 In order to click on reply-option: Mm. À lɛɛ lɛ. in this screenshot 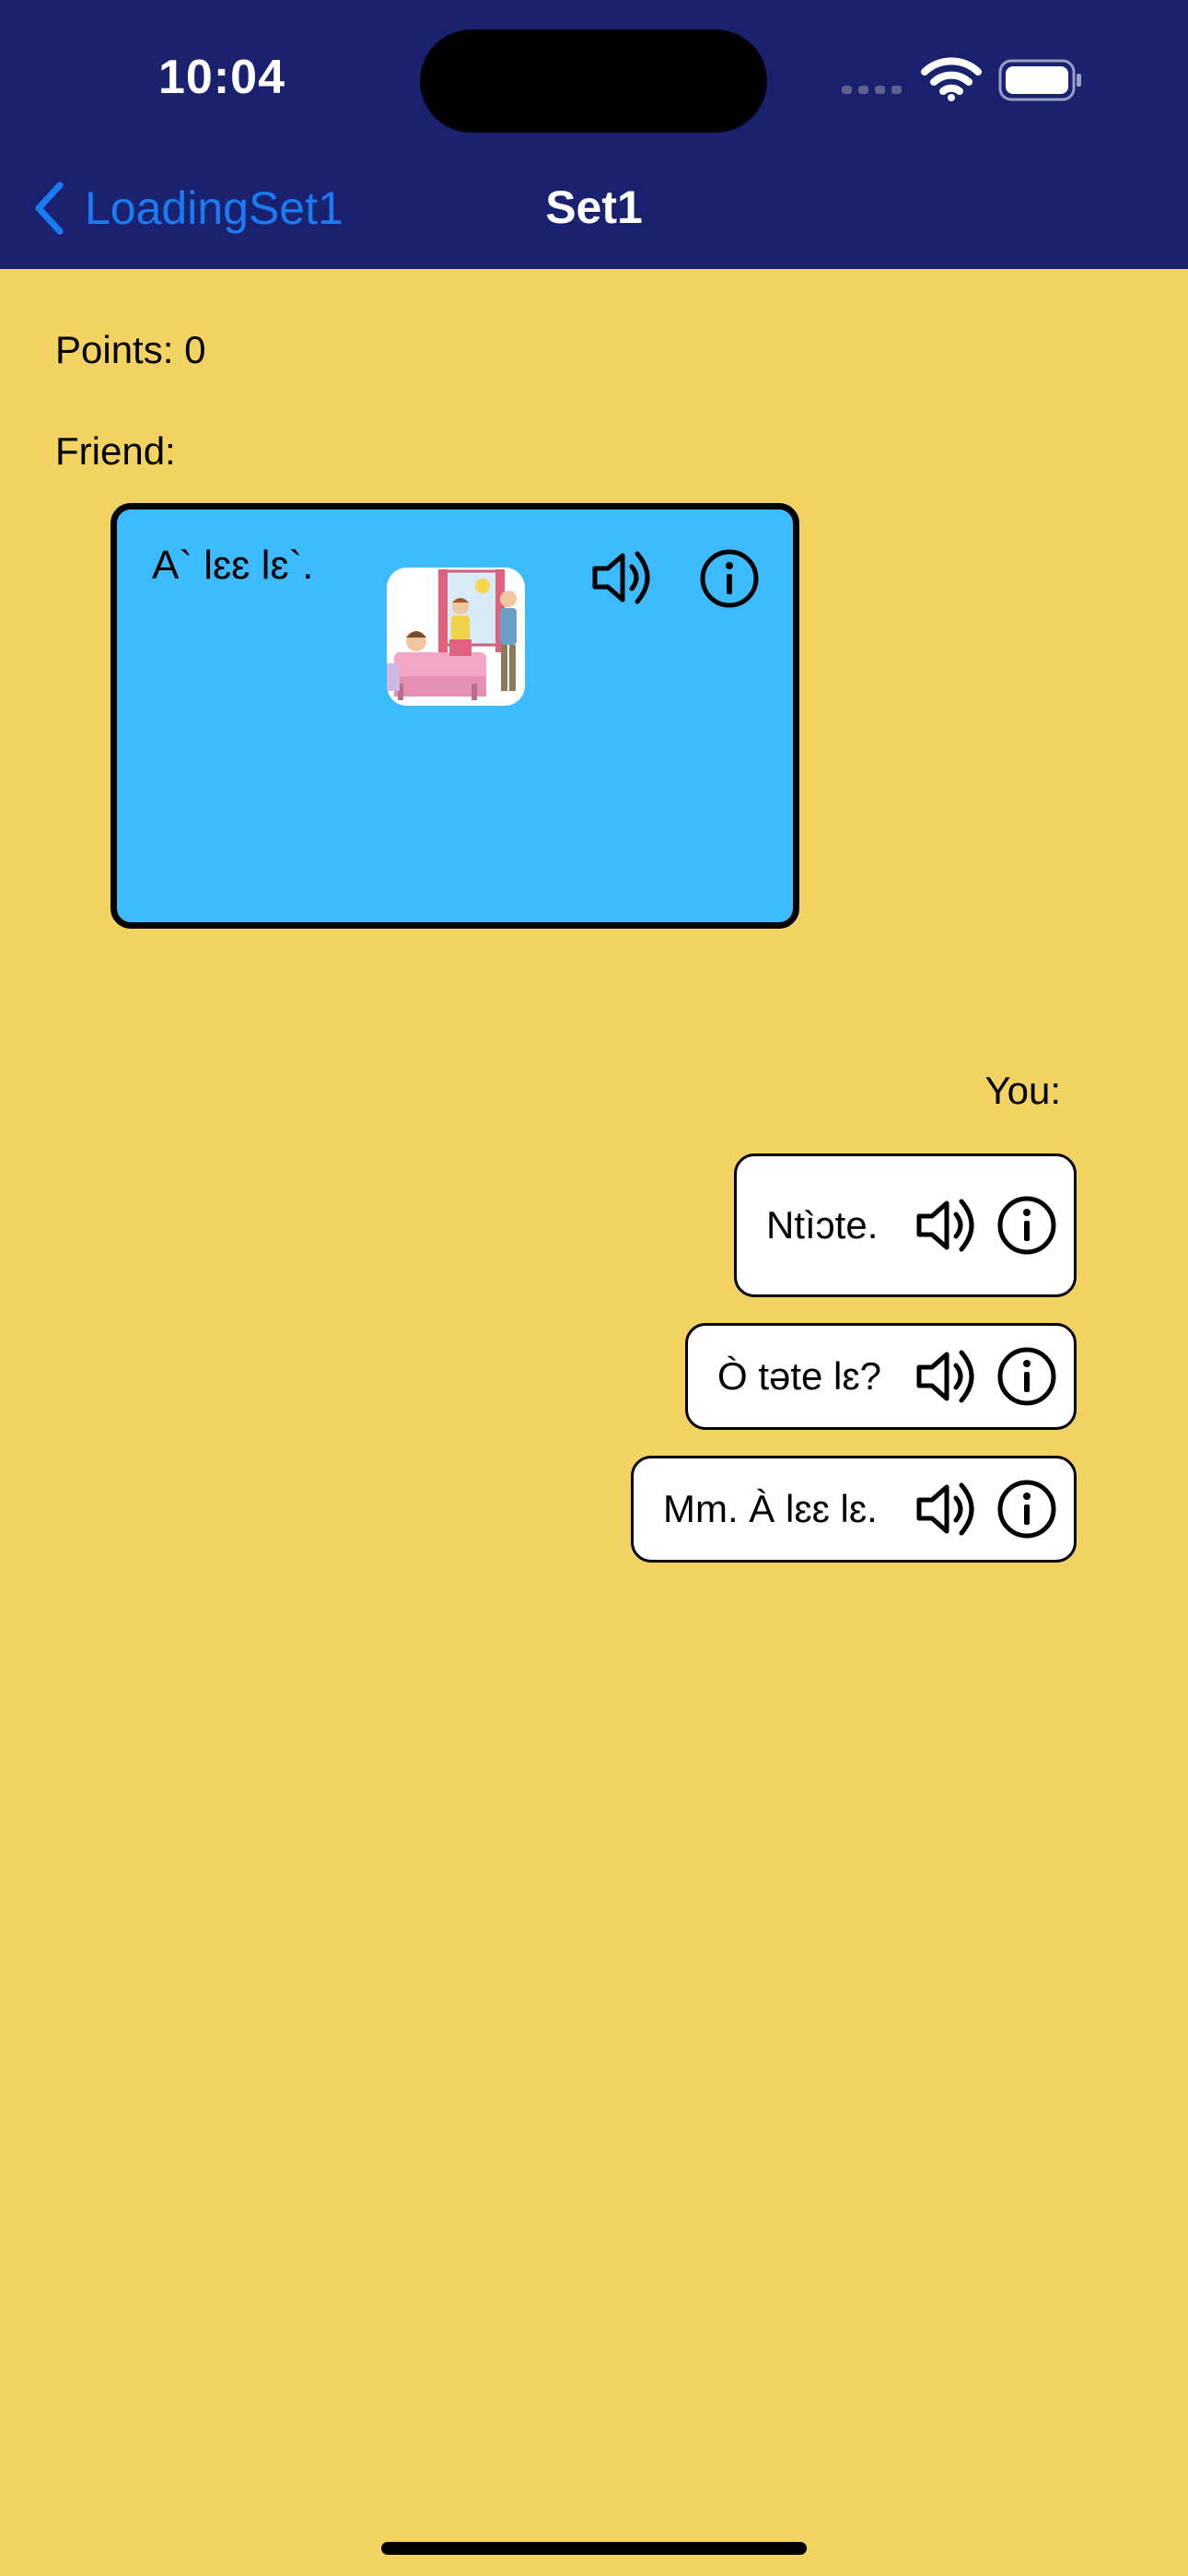, I will do `click(854, 1509)`.